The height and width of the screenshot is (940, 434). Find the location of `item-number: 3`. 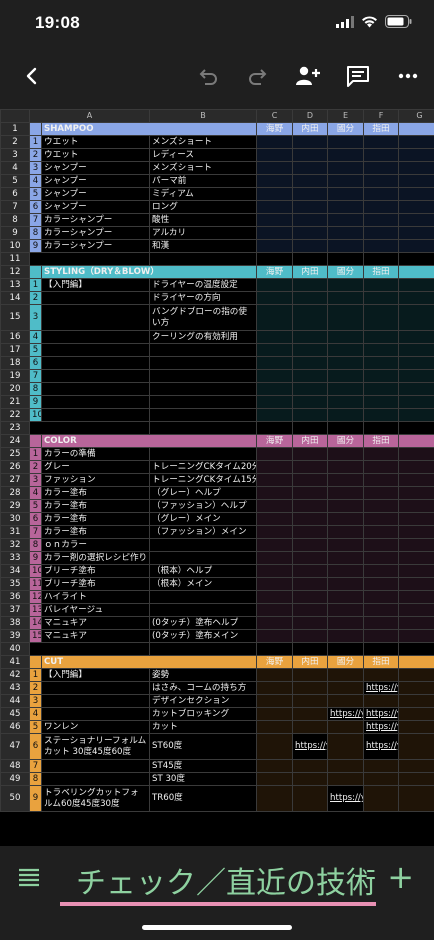

item-number: 3 is located at coordinates (35, 168).